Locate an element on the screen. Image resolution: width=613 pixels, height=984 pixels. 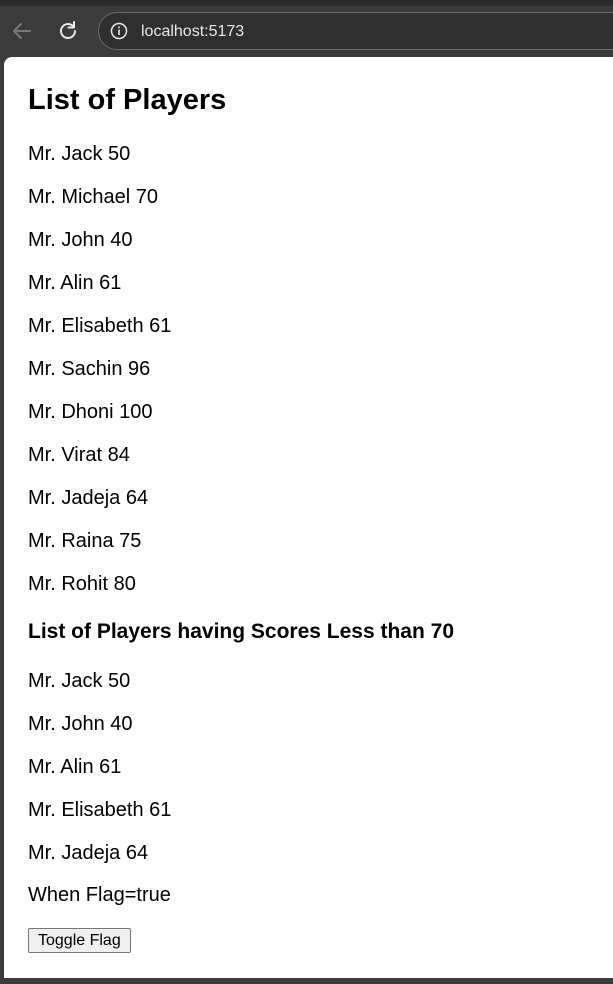
url-text: localhost:5173 is located at coordinates (192, 32).